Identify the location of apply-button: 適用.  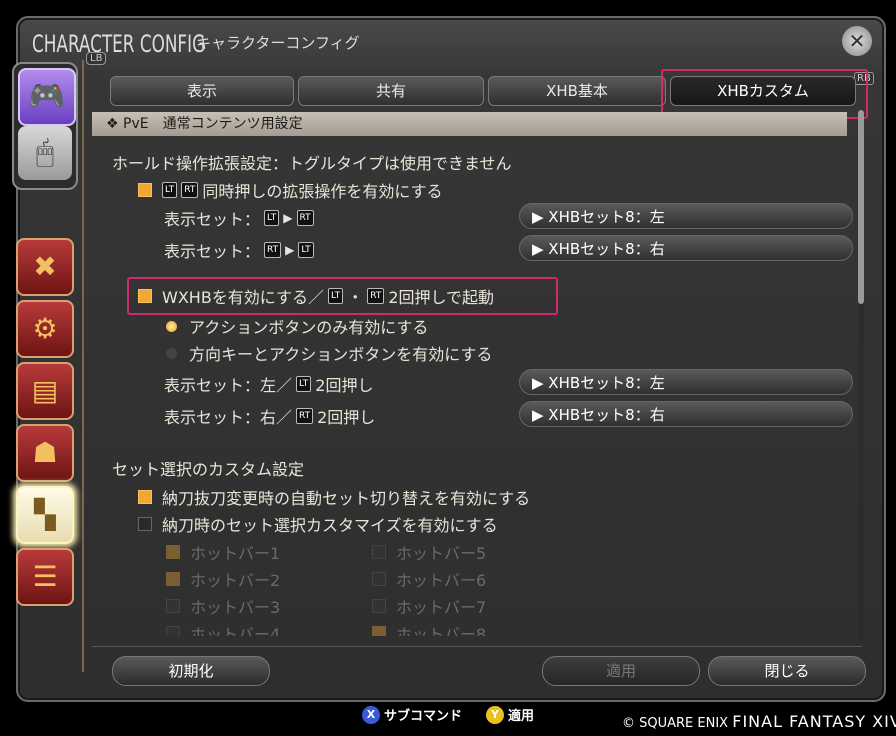
(621, 671).